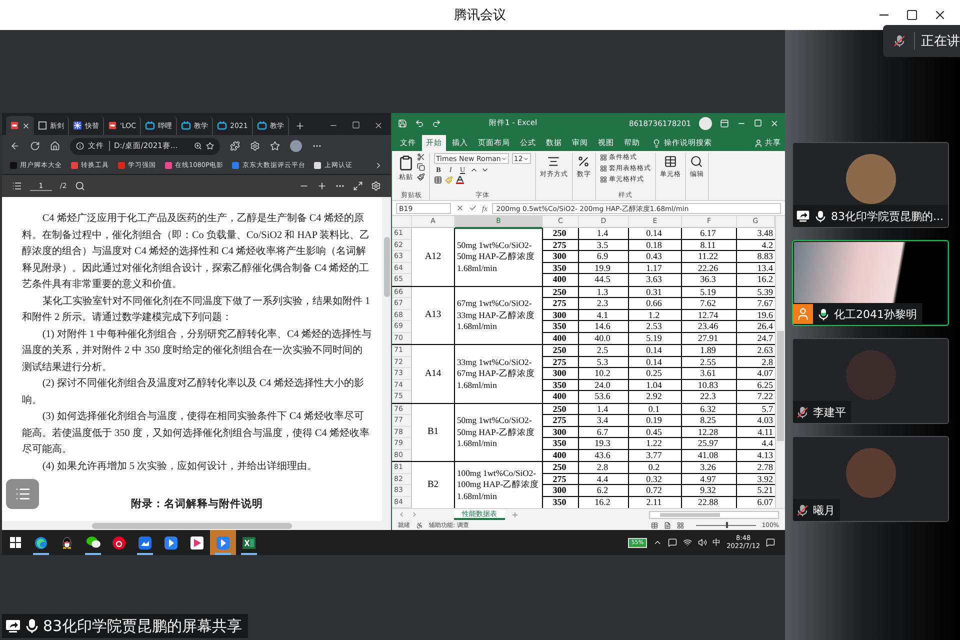 Image resolution: width=960 pixels, height=640 pixels. Describe the element at coordinates (765, 479) in the screenshot. I see `table-cell-text: 3.92` at that location.